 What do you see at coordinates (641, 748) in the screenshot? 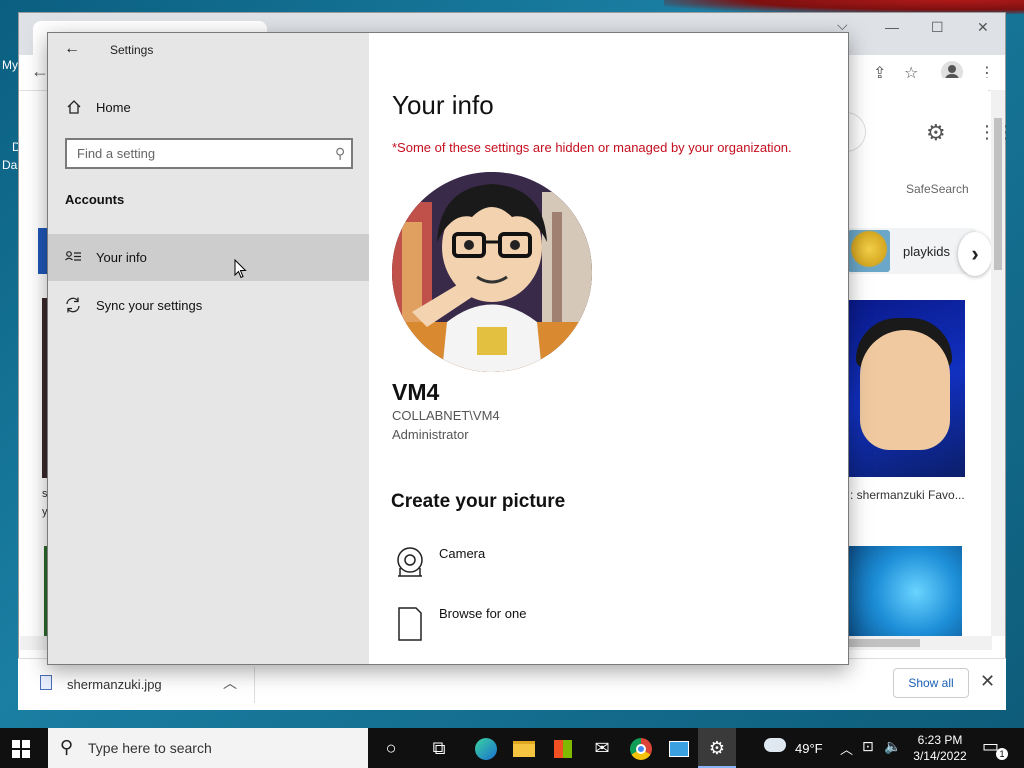
I see `chrome-icon` at bounding box center [641, 748].